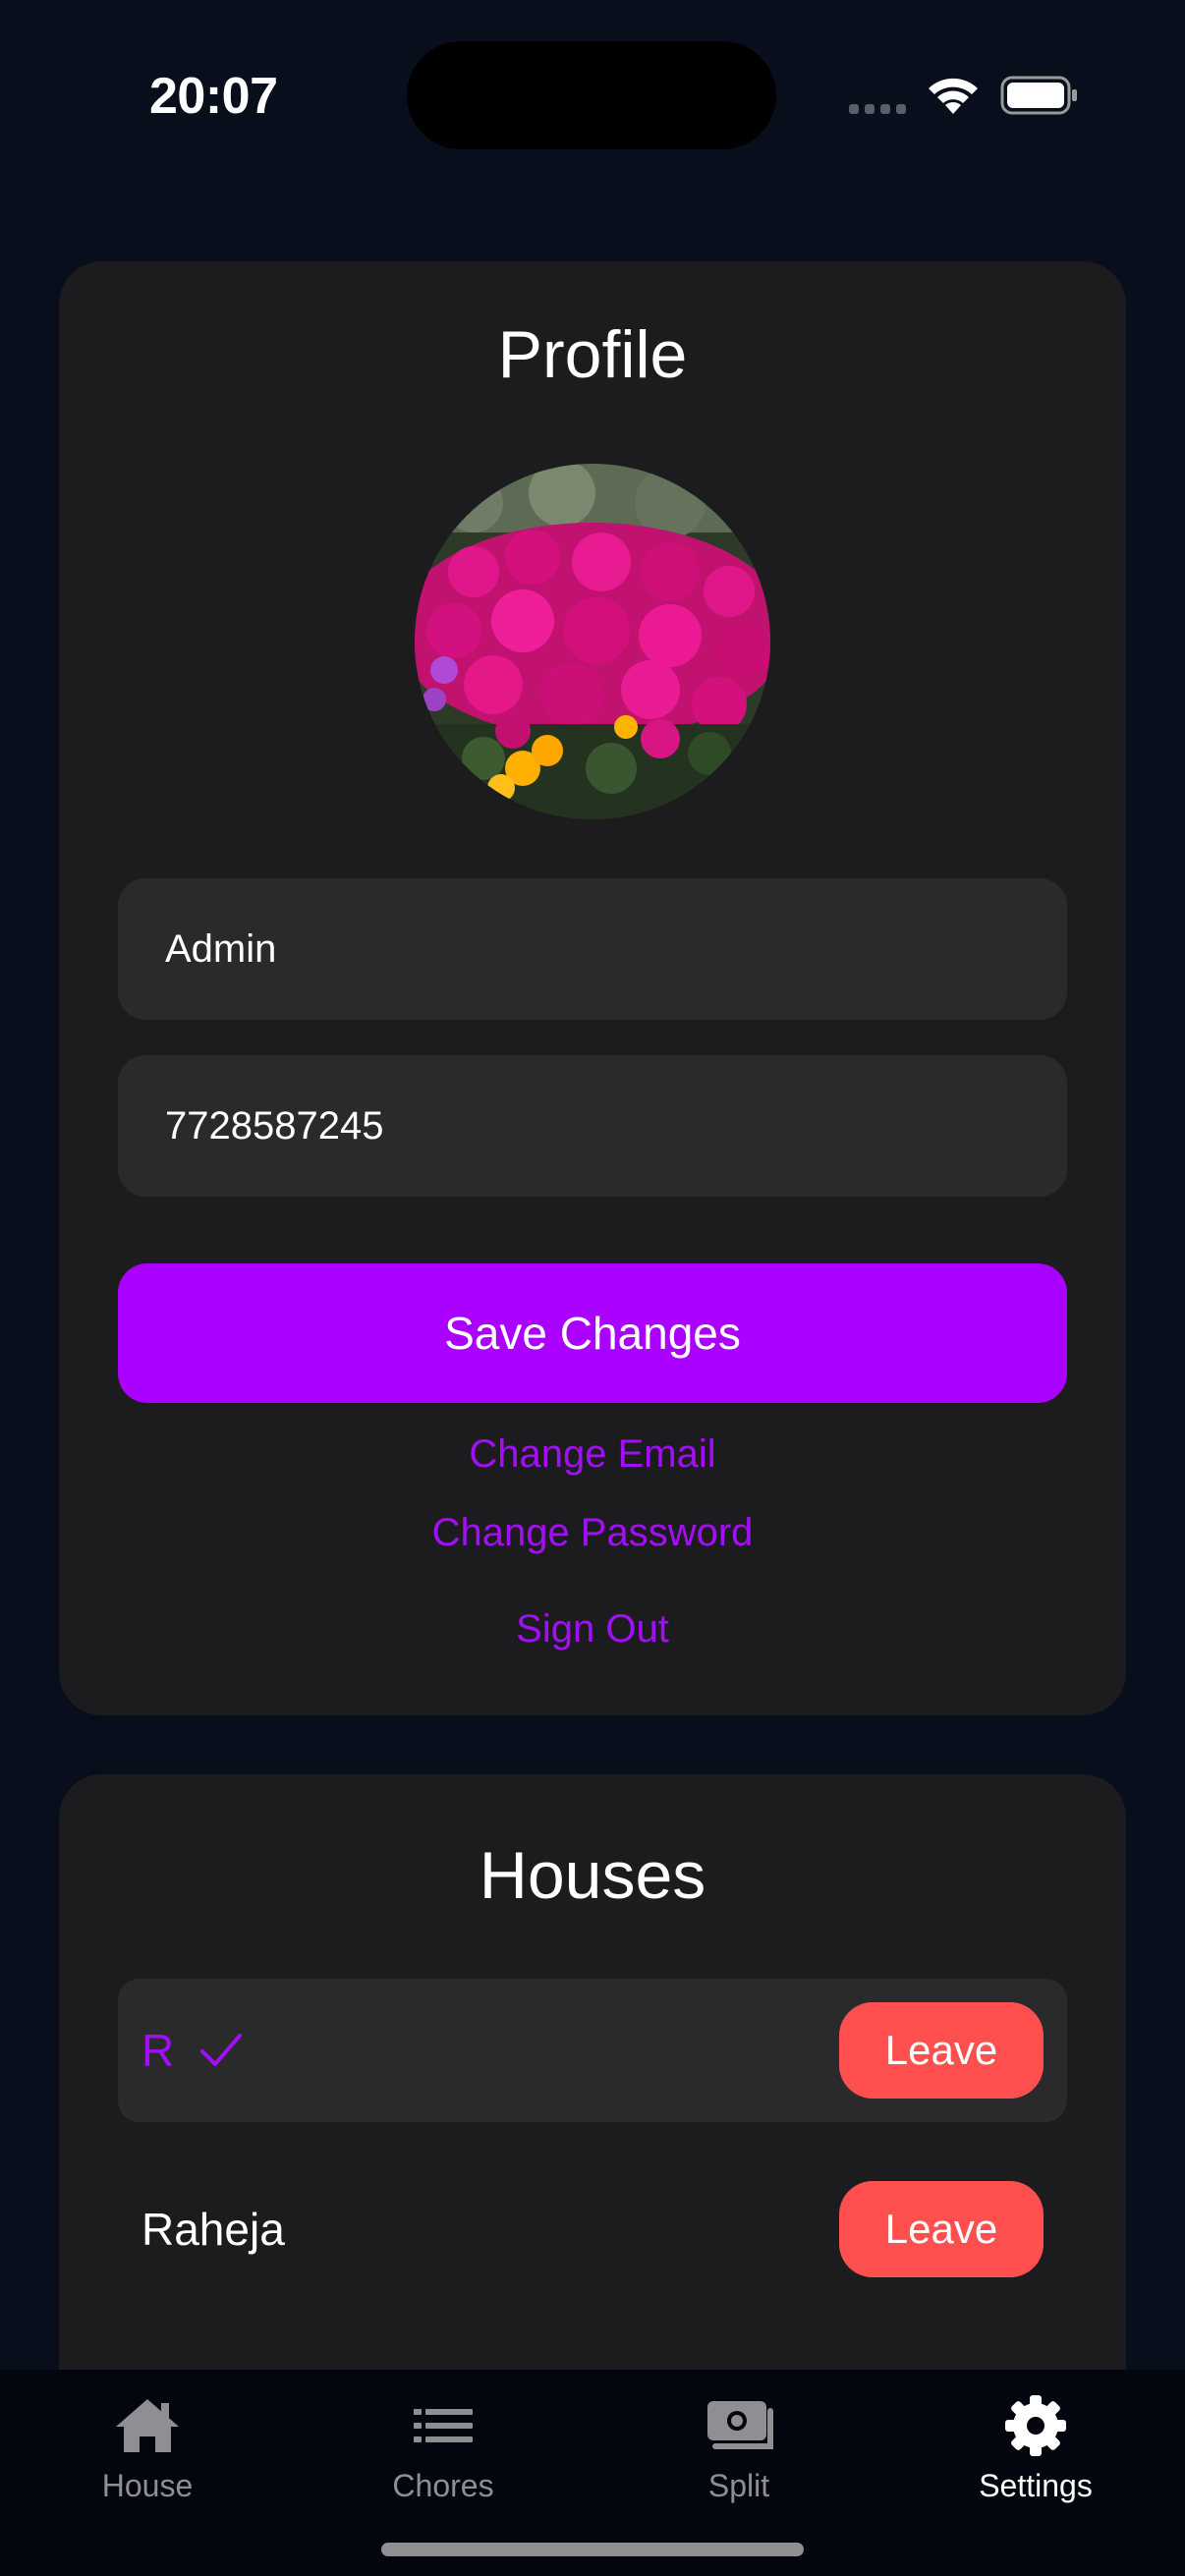 This screenshot has width=1185, height=2576. Describe the element at coordinates (592, 2229) in the screenshot. I see `house-row: Raheja Leave` at that location.